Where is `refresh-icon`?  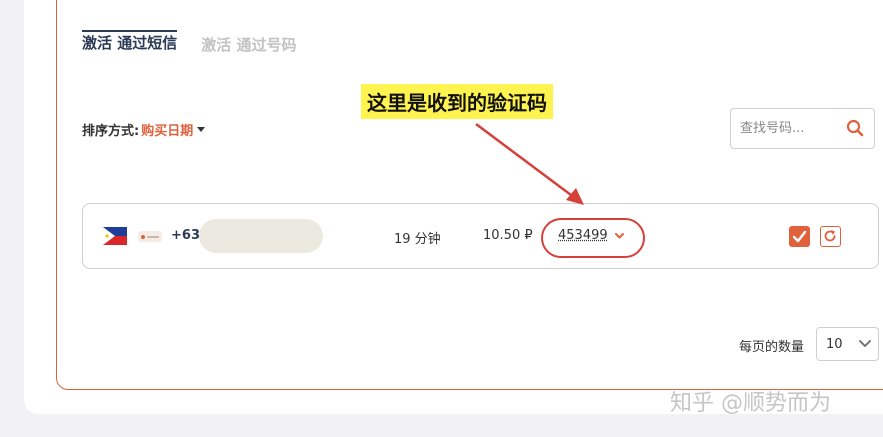 refresh-icon is located at coordinates (830, 236).